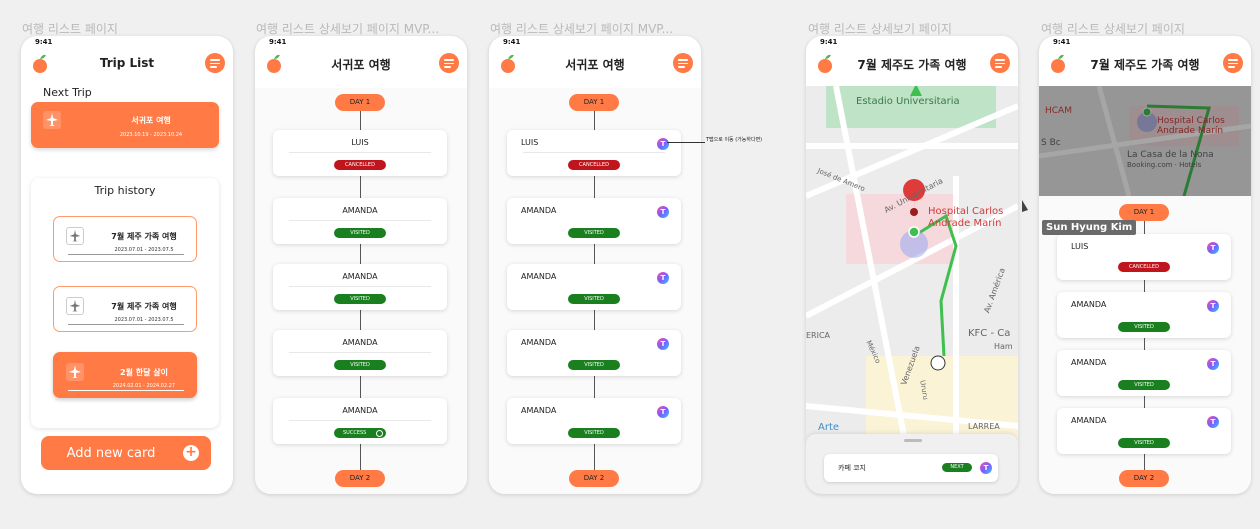 This screenshot has height=529, width=1260. I want to click on page-title: Trip List, so click(127, 63).